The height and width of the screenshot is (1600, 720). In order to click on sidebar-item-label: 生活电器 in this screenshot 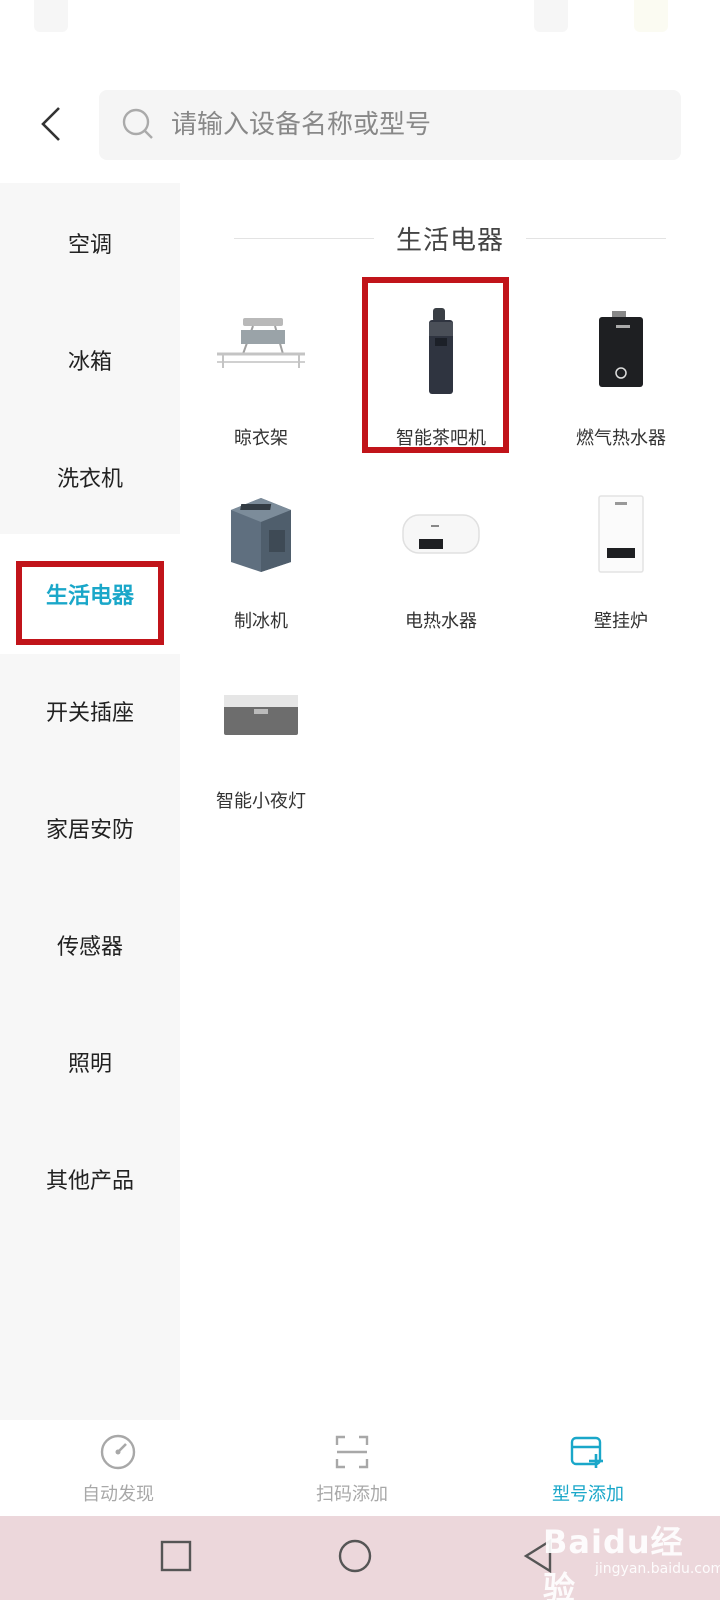, I will do `click(89, 596)`.